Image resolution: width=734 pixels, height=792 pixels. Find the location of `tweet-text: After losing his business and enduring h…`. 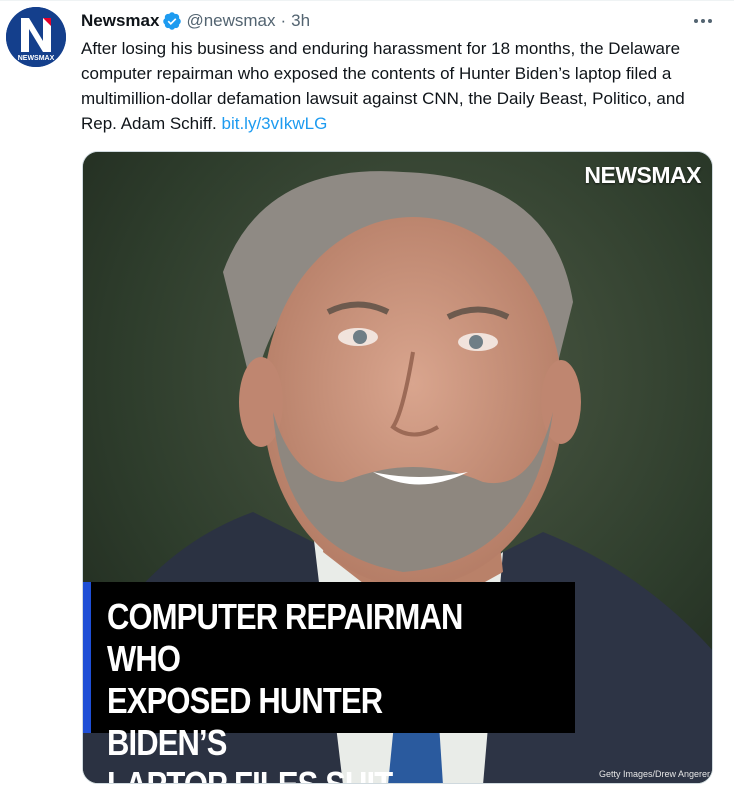

tweet-text: After losing his business and enduring h… is located at coordinates (401, 86).